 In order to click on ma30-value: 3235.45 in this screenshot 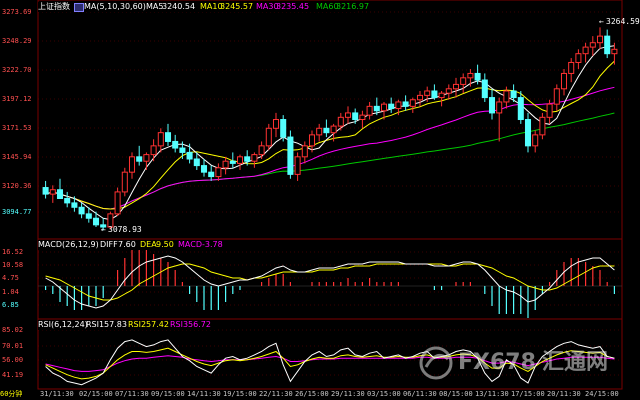, I will do `click(293, 6)`.